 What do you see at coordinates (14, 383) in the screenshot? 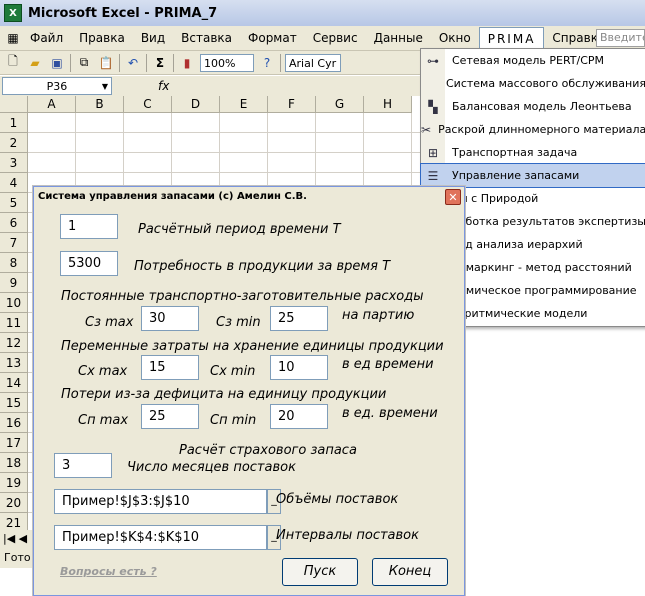
I see `row-header: 14` at bounding box center [14, 383].